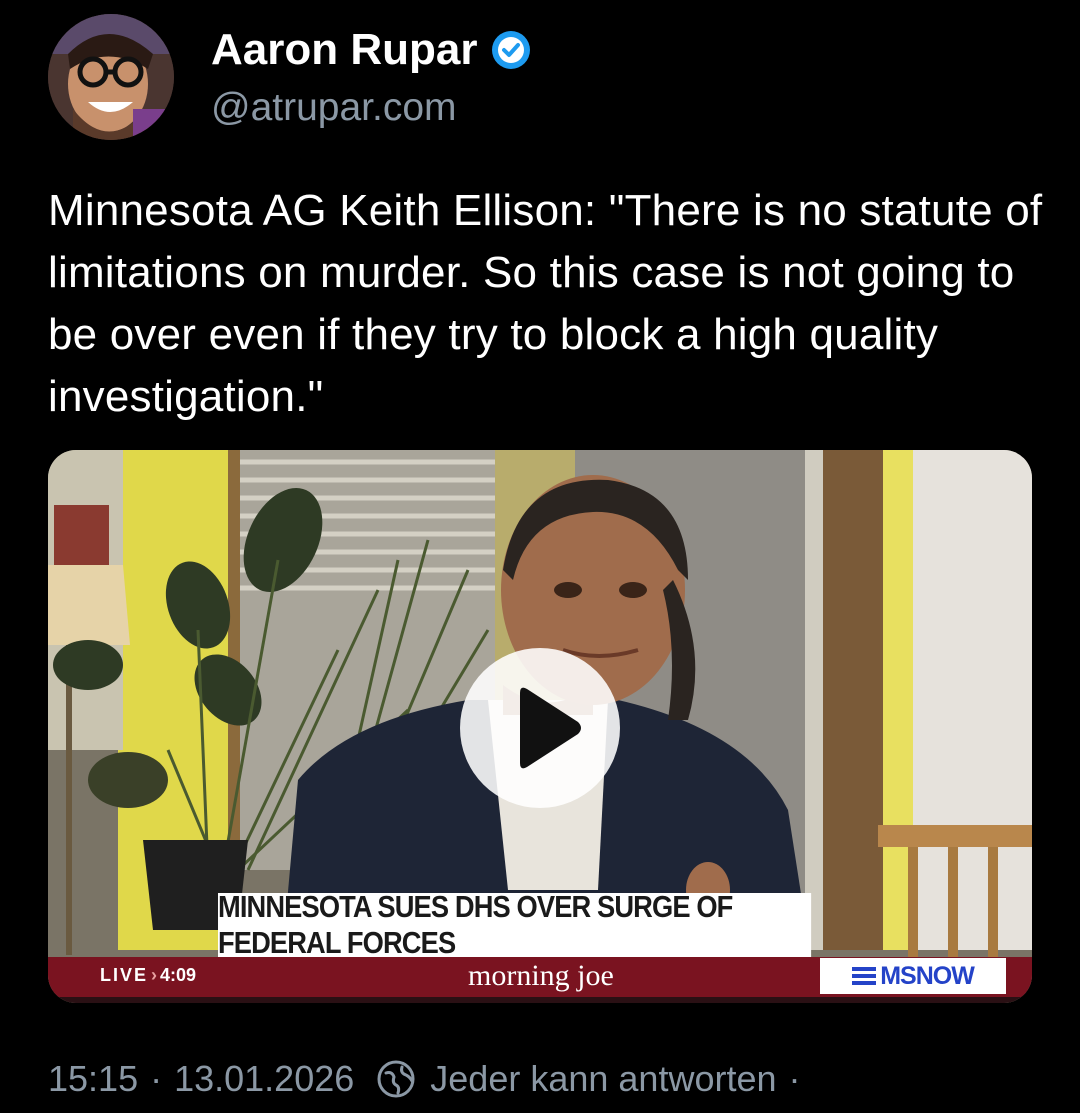  Describe the element at coordinates (864, 976) in the screenshot. I see `flag-icon` at that location.